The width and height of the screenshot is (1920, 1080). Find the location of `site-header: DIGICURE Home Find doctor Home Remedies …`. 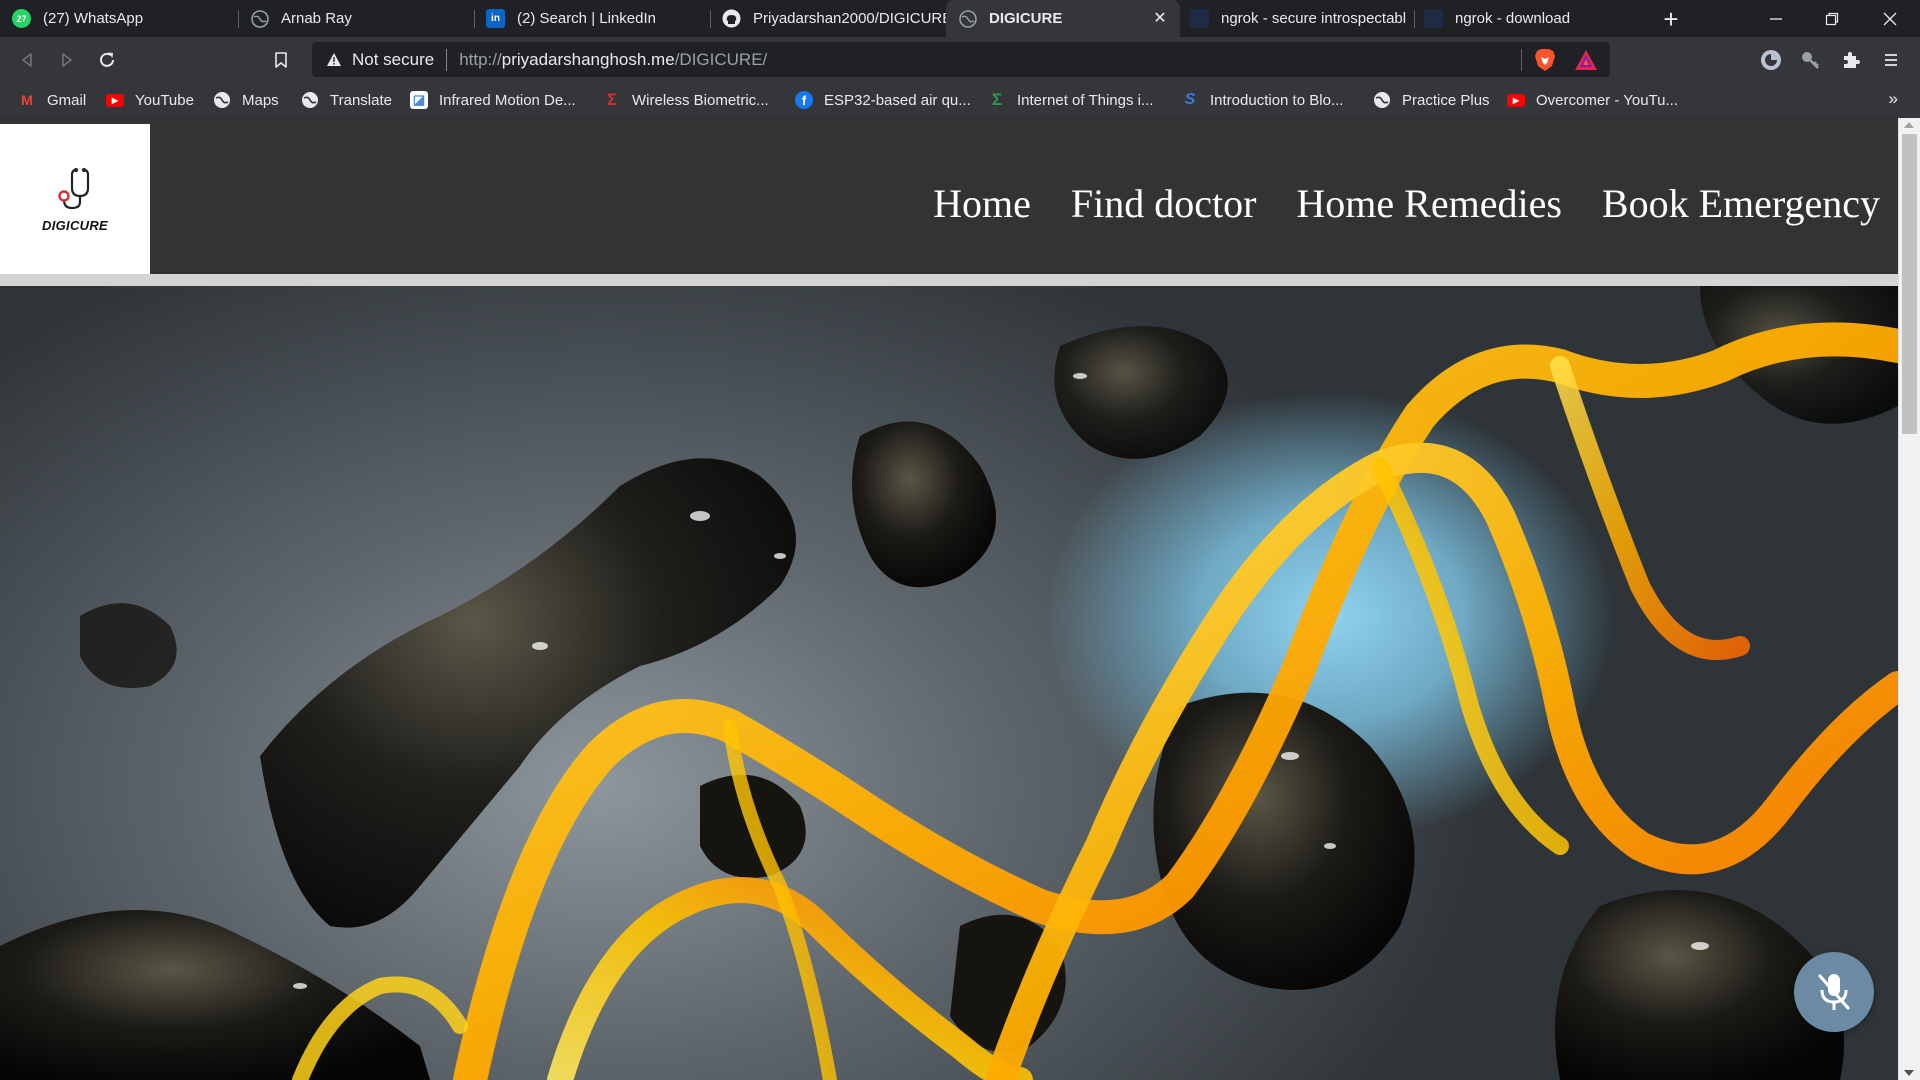

site-header: DIGICURE Home Find doctor Home Remedies … is located at coordinates (949, 196).